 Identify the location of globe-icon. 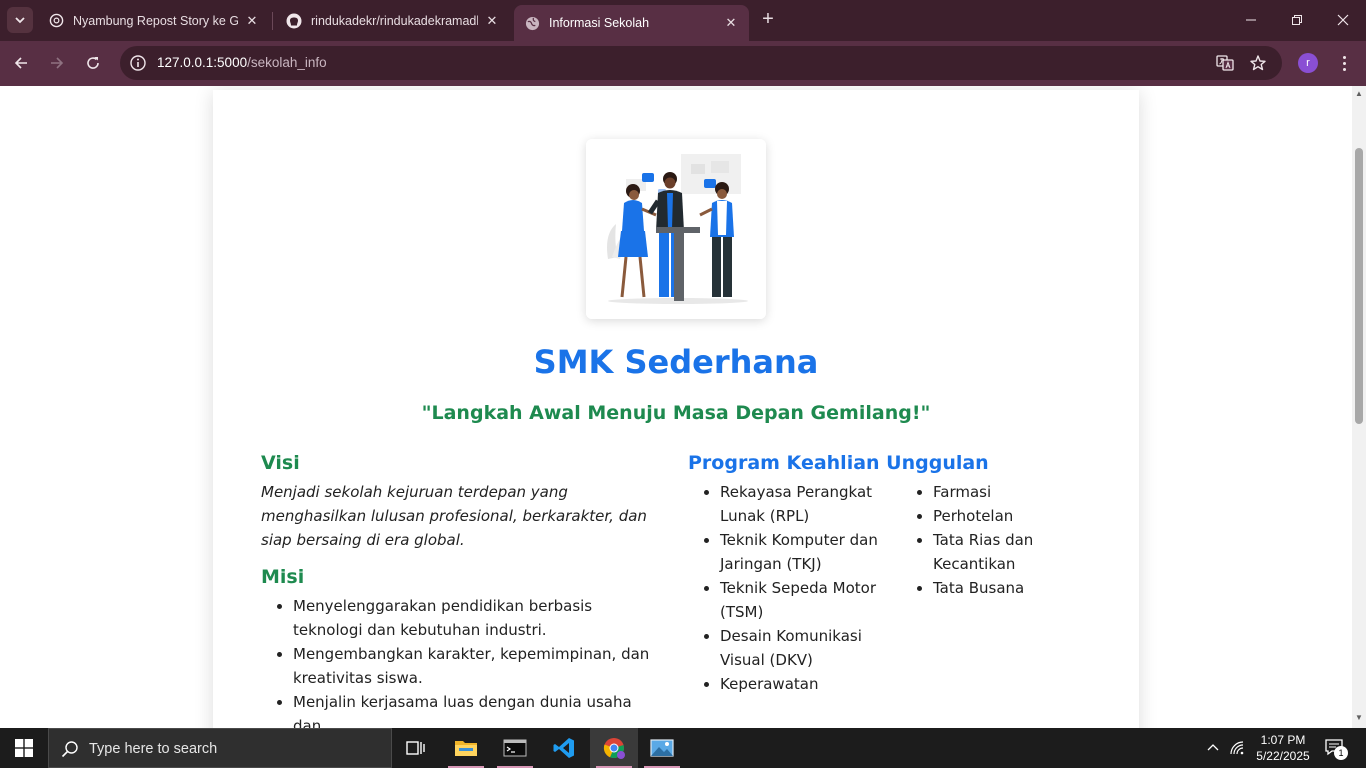
(532, 23).